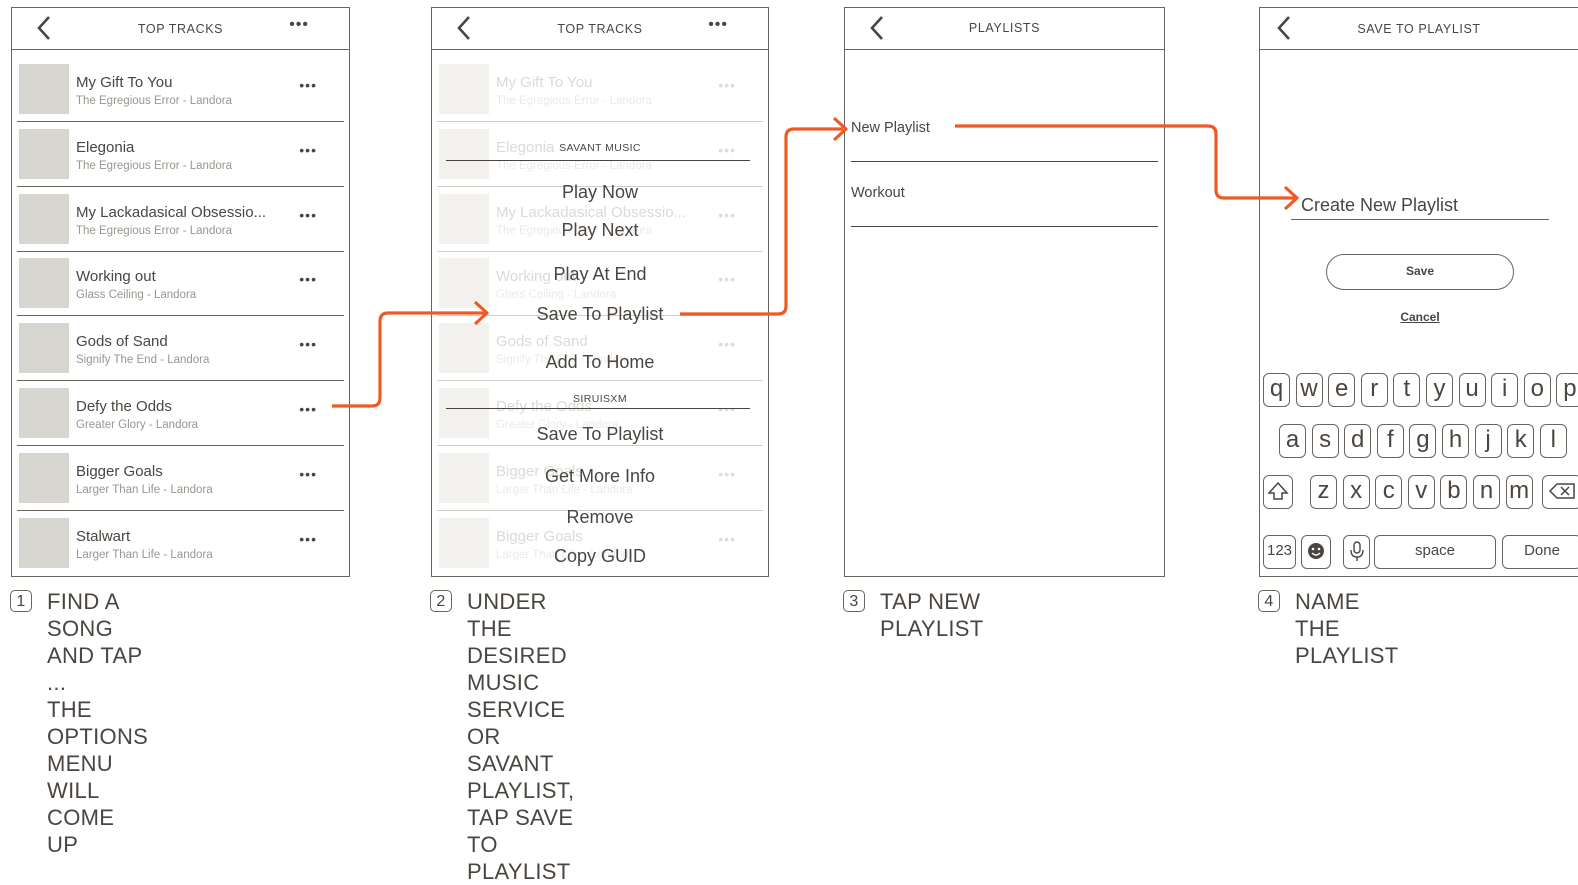 This screenshot has height=885, width=1578. Describe the element at coordinates (1521, 441) in the screenshot. I see `key-k: k` at that location.